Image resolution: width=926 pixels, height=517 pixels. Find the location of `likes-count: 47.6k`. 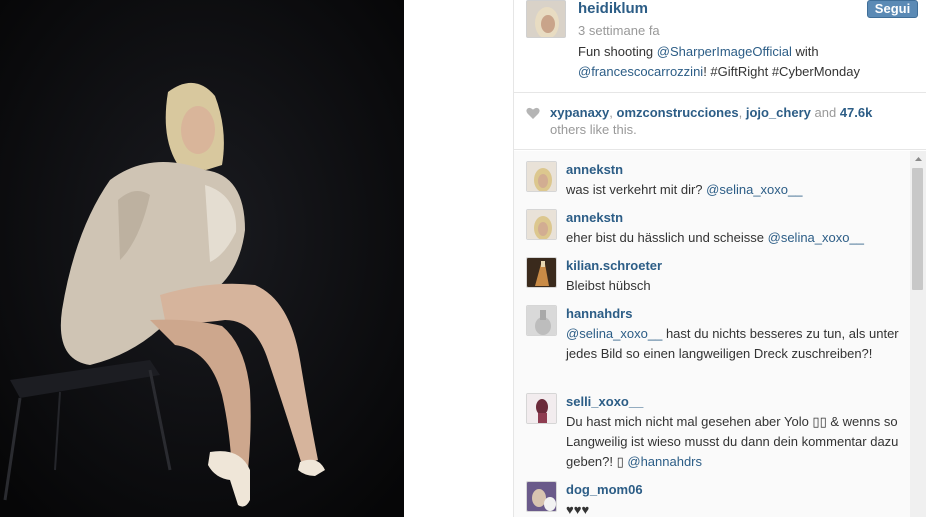

likes-count: 47.6k is located at coordinates (856, 112).